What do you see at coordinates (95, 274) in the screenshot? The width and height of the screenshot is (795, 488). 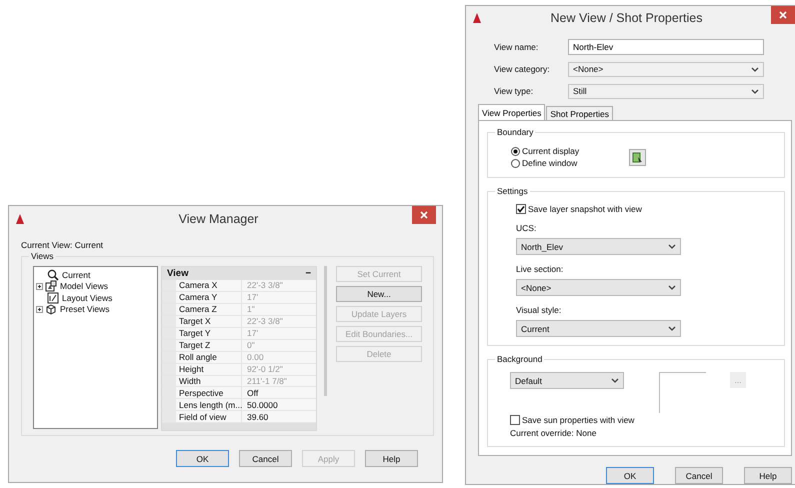 I see `tree-row: Current` at bounding box center [95, 274].